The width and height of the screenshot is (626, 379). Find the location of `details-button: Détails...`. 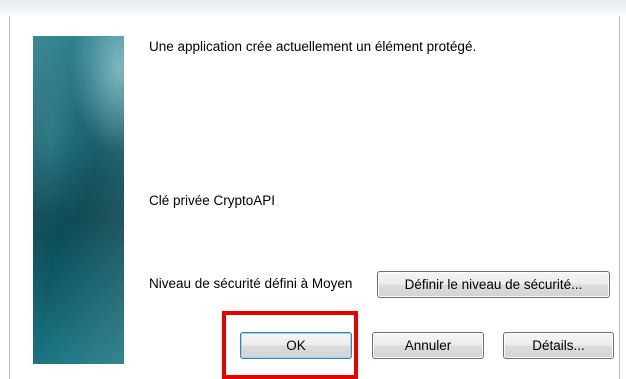

details-button: Détails... is located at coordinates (558, 345).